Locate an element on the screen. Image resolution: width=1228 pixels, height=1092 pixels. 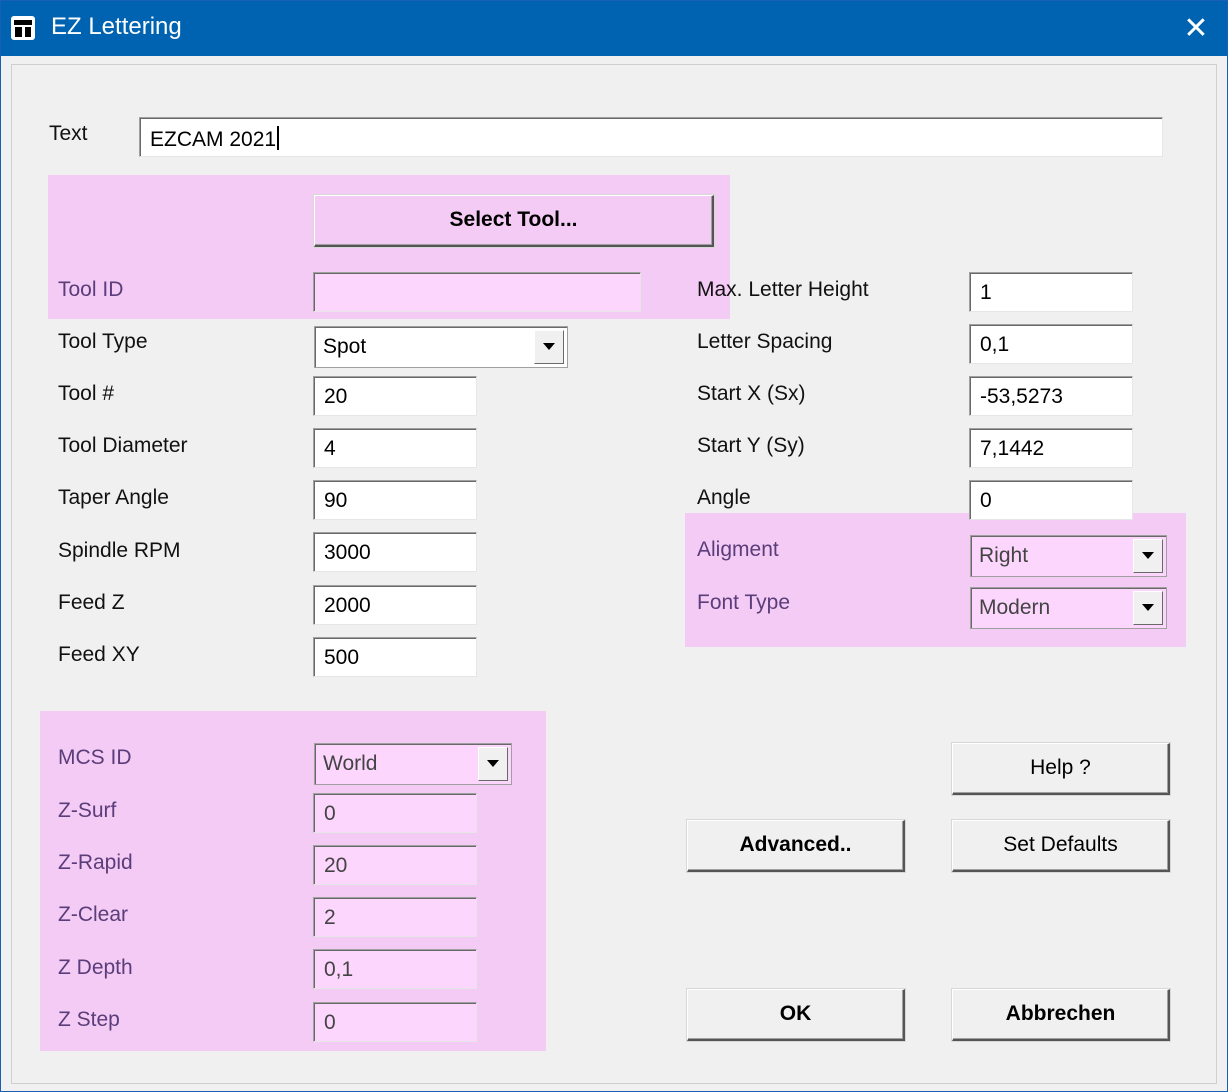
z-surf-input: 0 is located at coordinates (395, 813).